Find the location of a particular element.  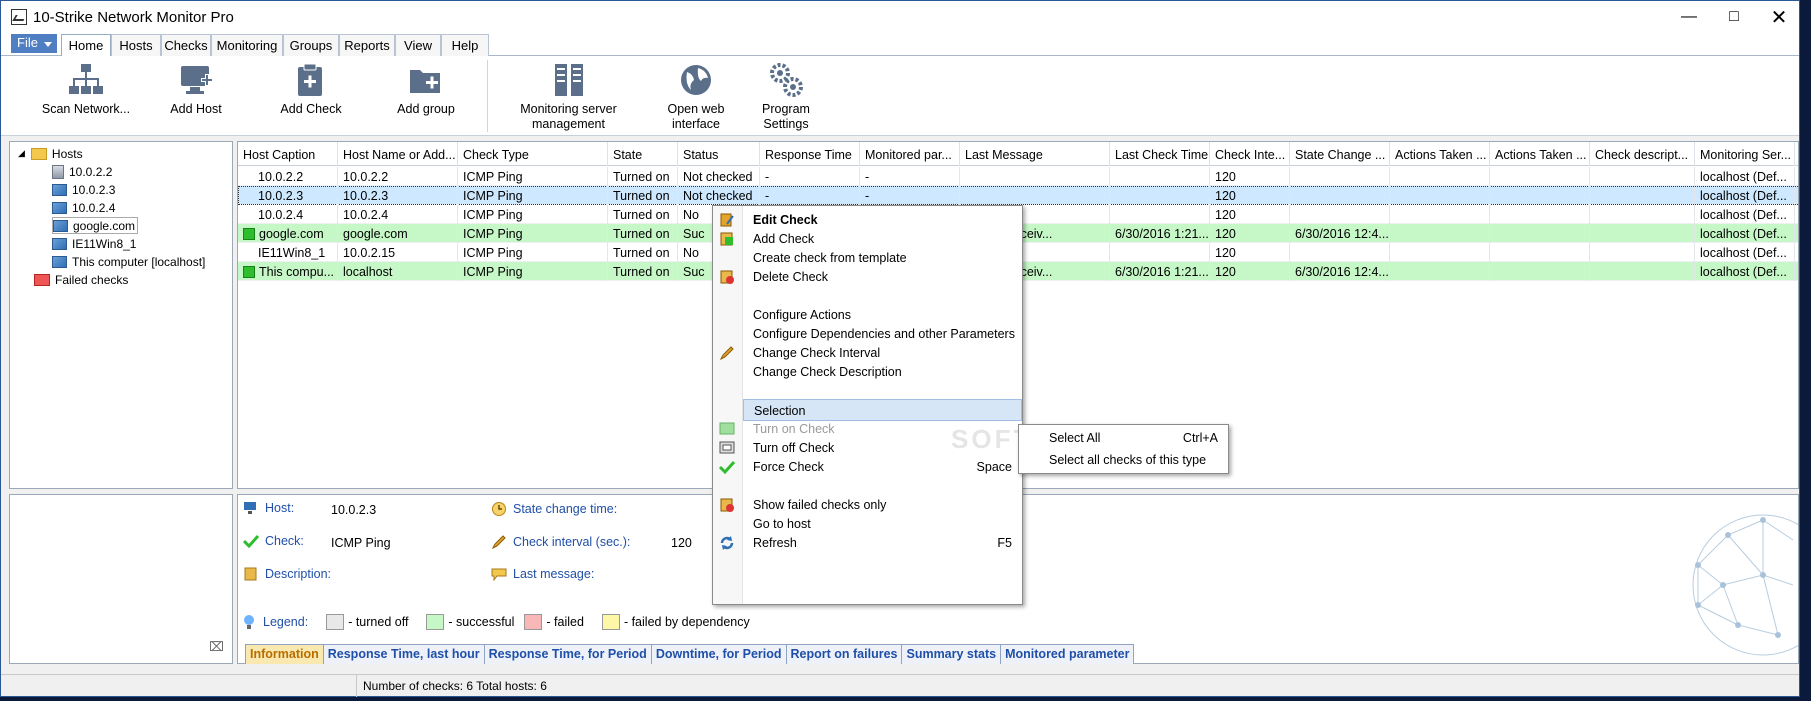

add-host-button: Add Host is located at coordinates (196, 89).